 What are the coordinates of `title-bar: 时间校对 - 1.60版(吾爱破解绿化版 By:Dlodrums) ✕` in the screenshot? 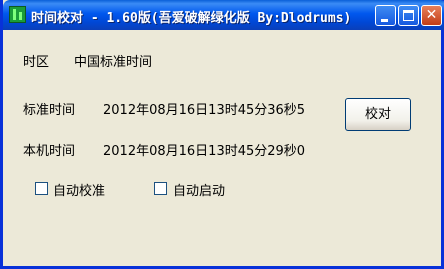 It's located at (223, 15).